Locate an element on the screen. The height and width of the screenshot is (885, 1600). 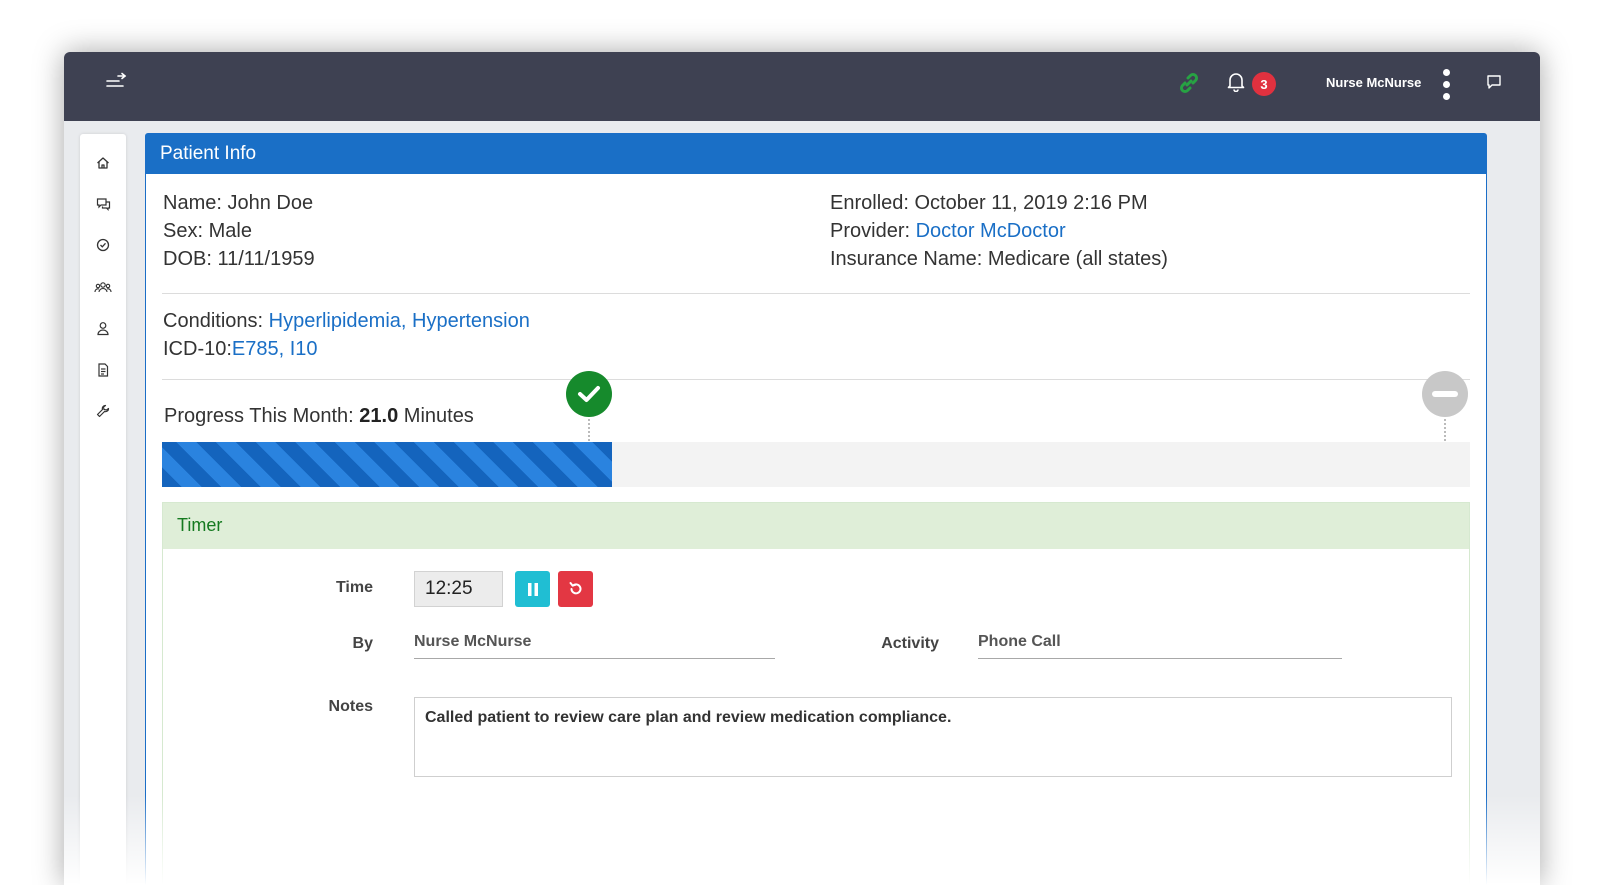
activity-label: Activity is located at coordinates (910, 643).